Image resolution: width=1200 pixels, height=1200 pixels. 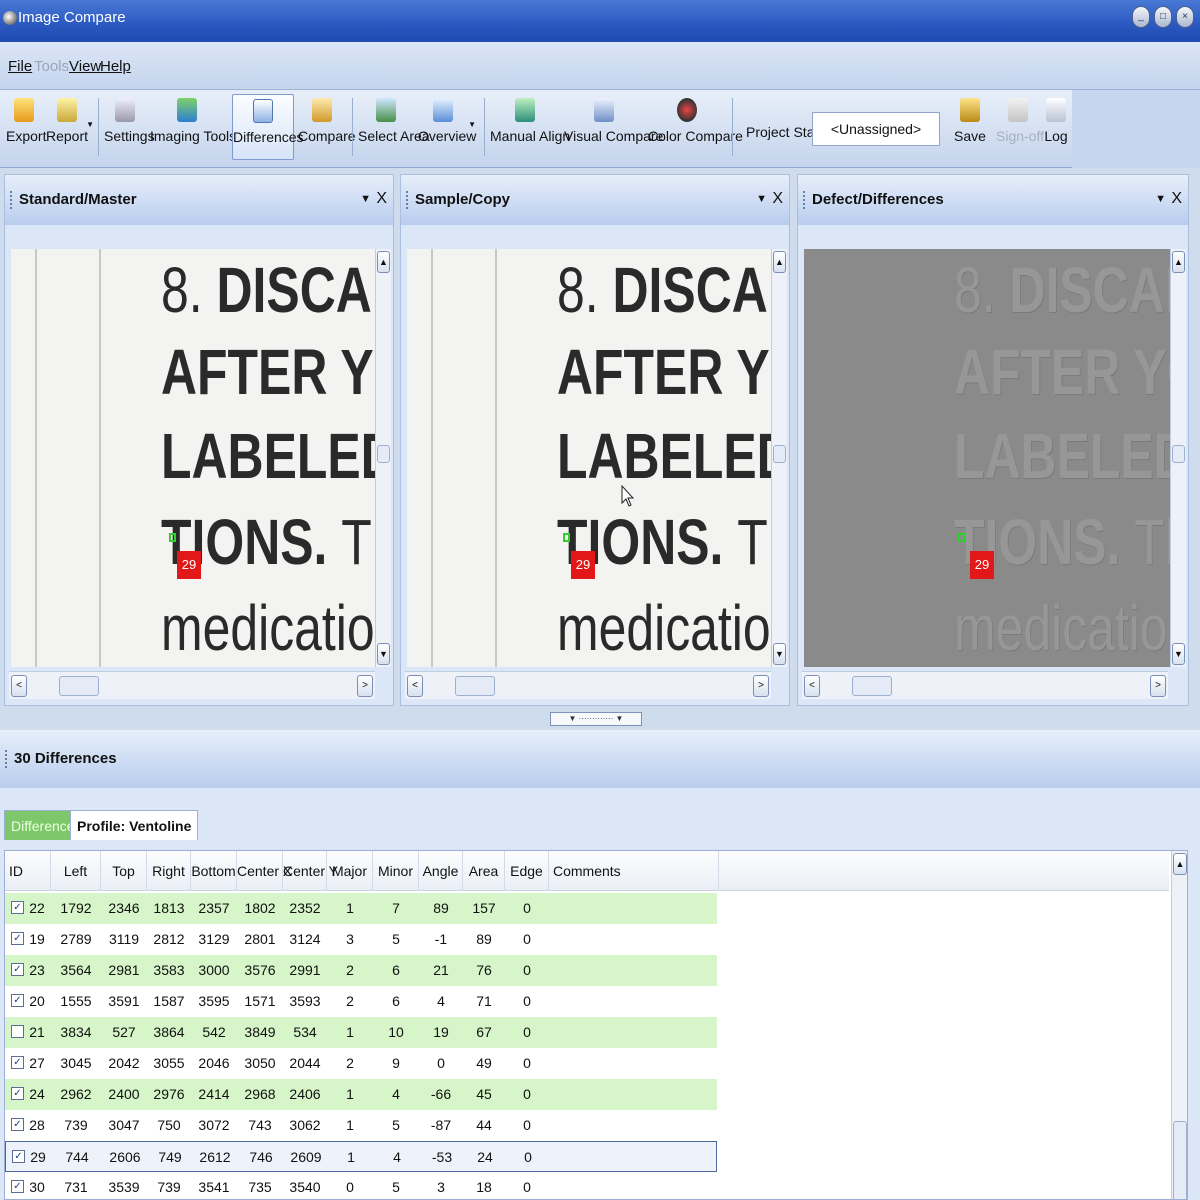 What do you see at coordinates (527, 871) in the screenshot?
I see `column-header: Edge` at bounding box center [527, 871].